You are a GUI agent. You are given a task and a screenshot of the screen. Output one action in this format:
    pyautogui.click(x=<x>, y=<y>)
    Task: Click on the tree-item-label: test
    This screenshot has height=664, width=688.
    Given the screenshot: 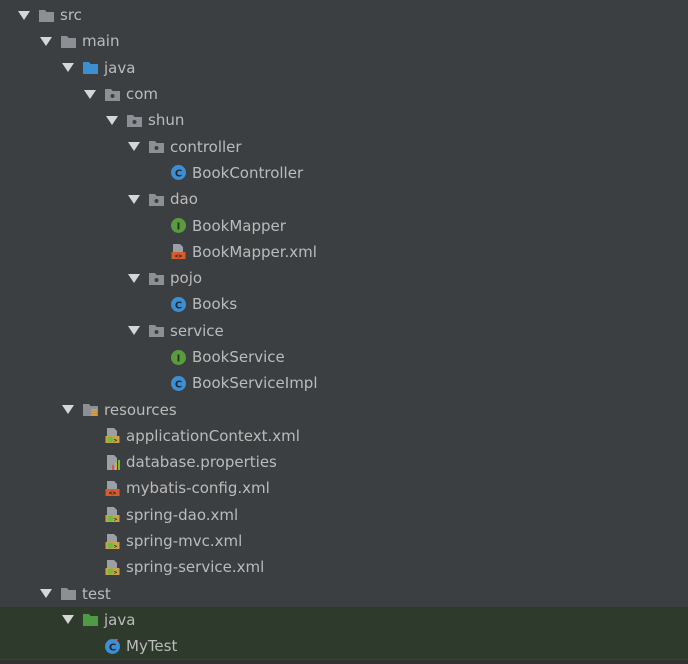 What is the action you would take?
    pyautogui.click(x=96, y=593)
    